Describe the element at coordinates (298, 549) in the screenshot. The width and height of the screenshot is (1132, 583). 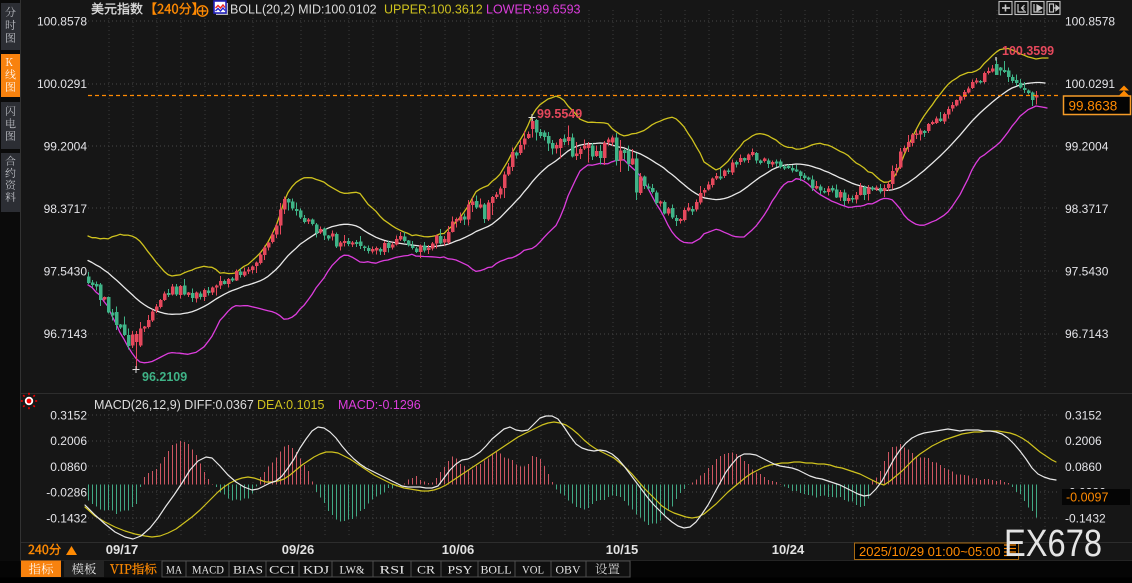
I see `svg-text: 09/26` at that location.